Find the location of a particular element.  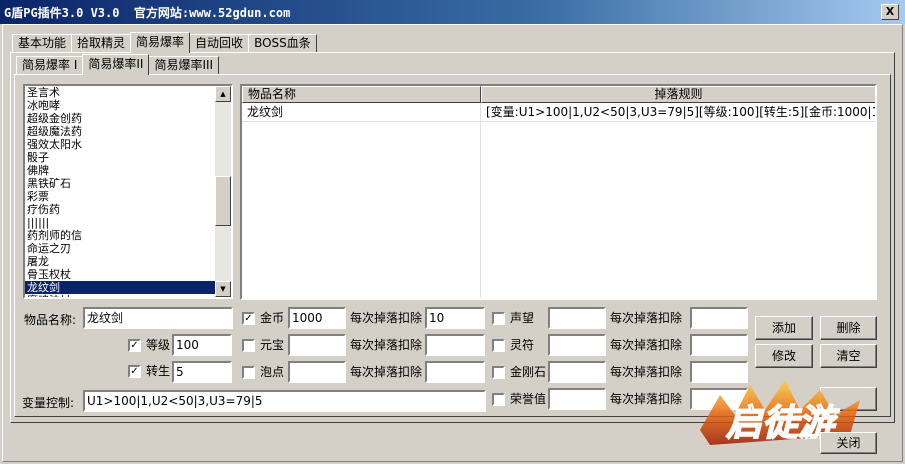

col-drop-rule: 掉落规则 is located at coordinates (678, 94).